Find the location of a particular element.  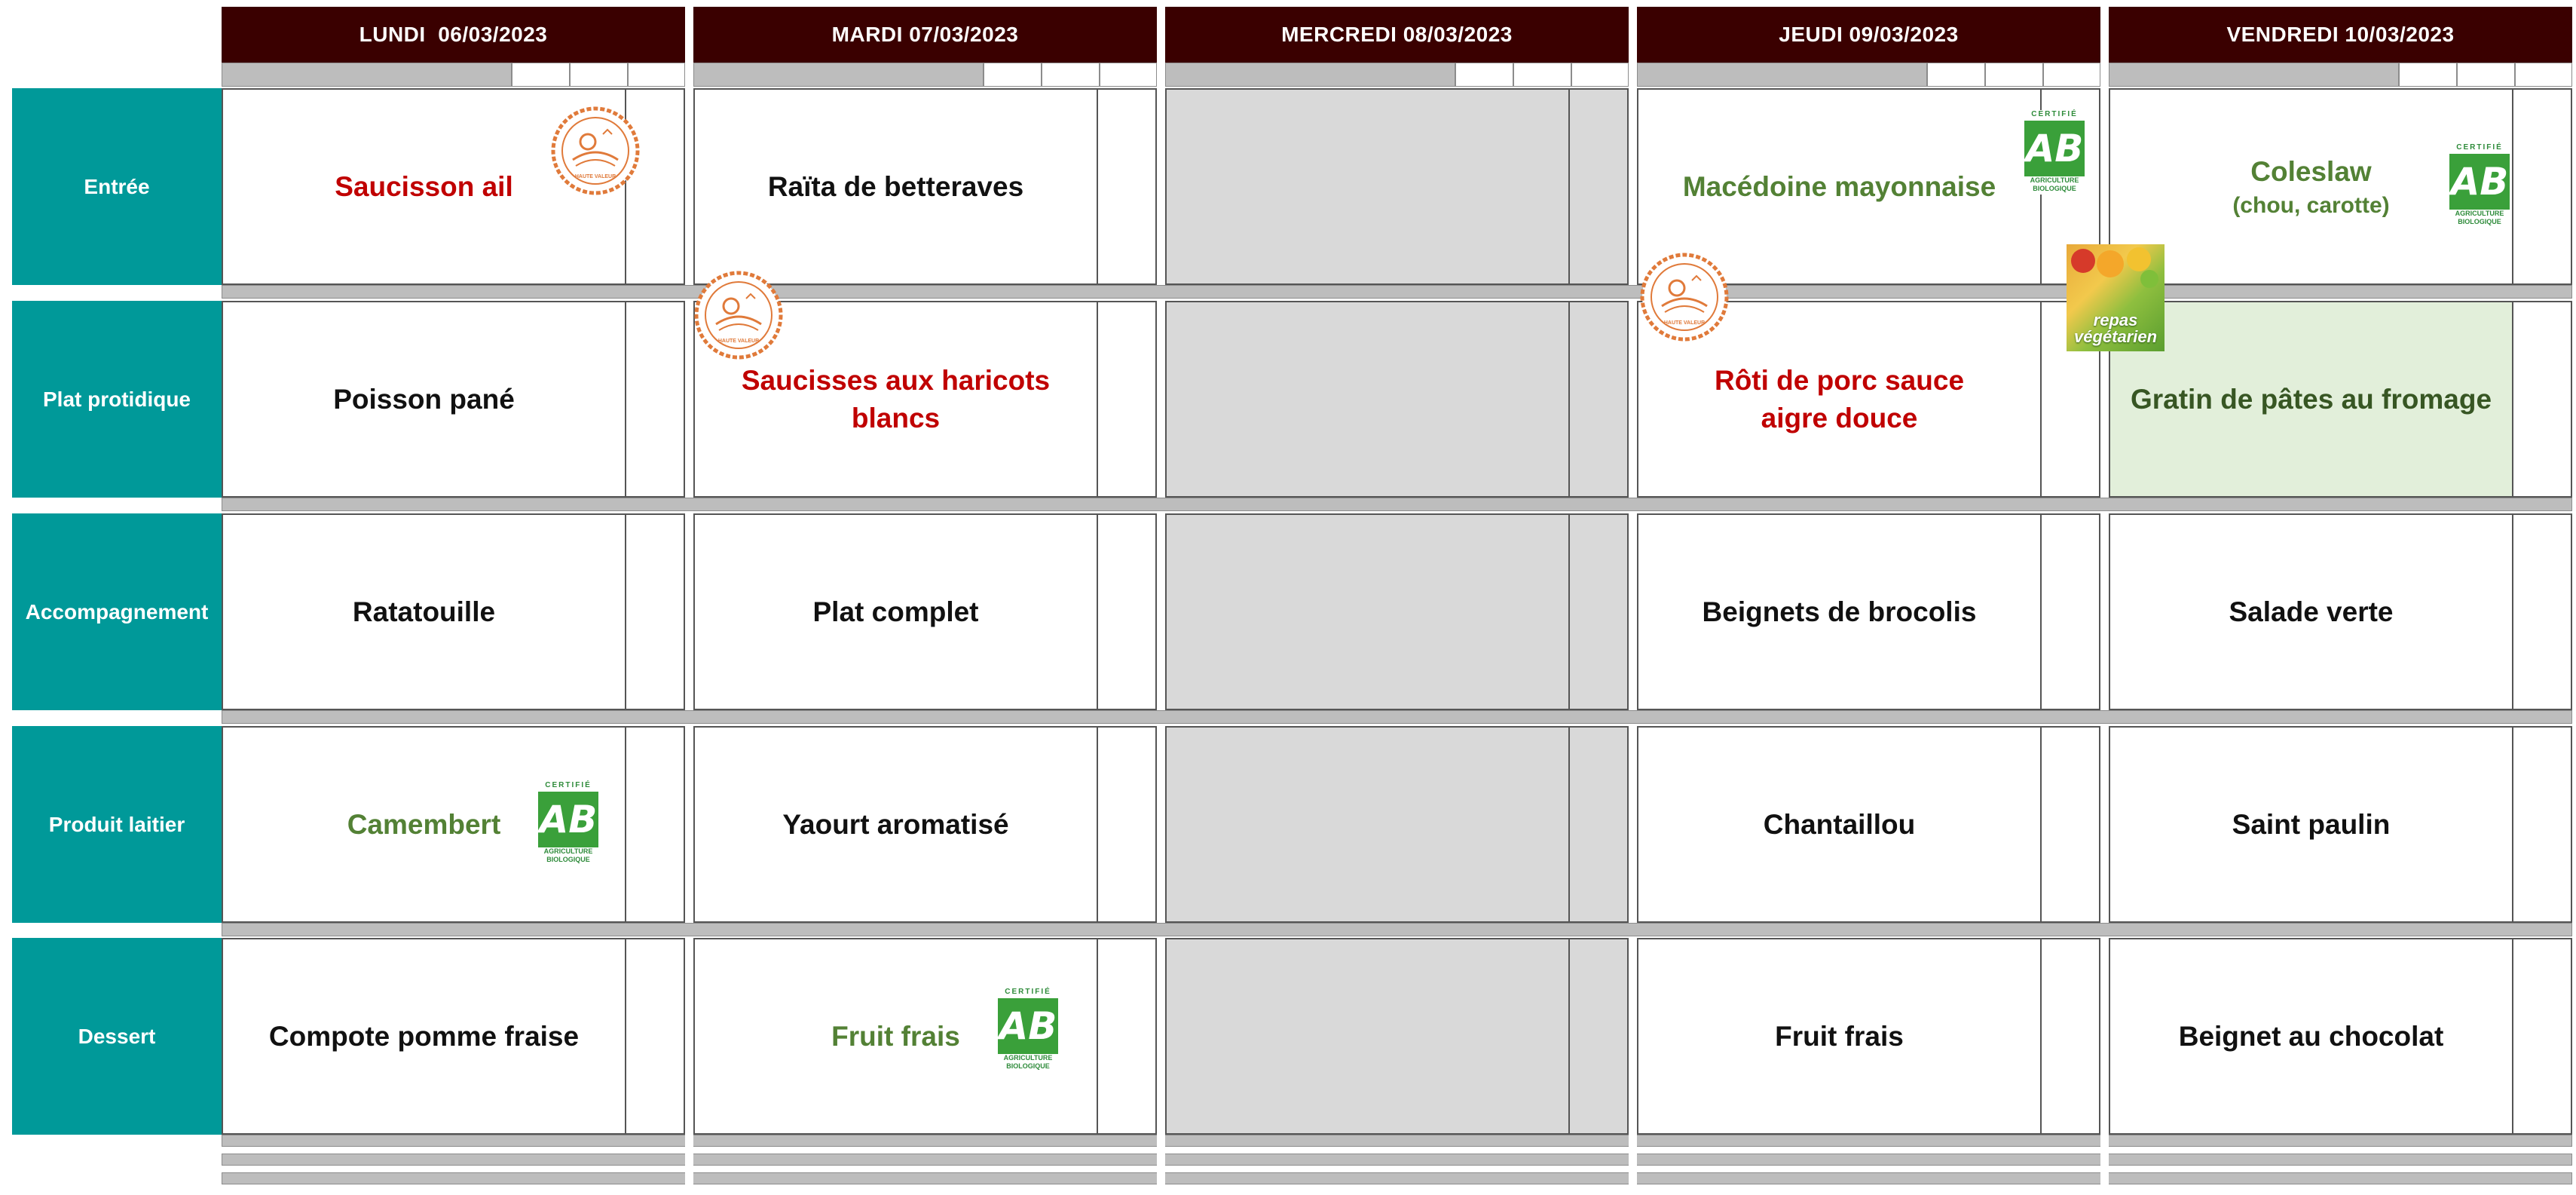

menu-cell-mercredi-dessert is located at coordinates (1397, 1036).